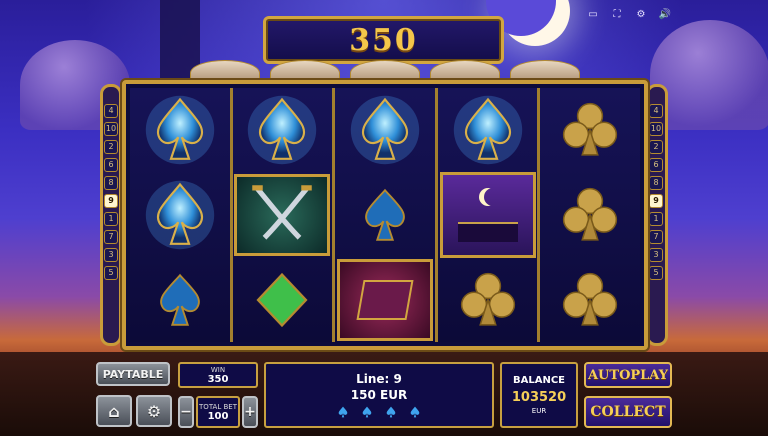 This screenshot has height=436, width=768. I want to click on top-toolbar: ▭ ⛶ ⚙ 🔊, so click(629, 14).